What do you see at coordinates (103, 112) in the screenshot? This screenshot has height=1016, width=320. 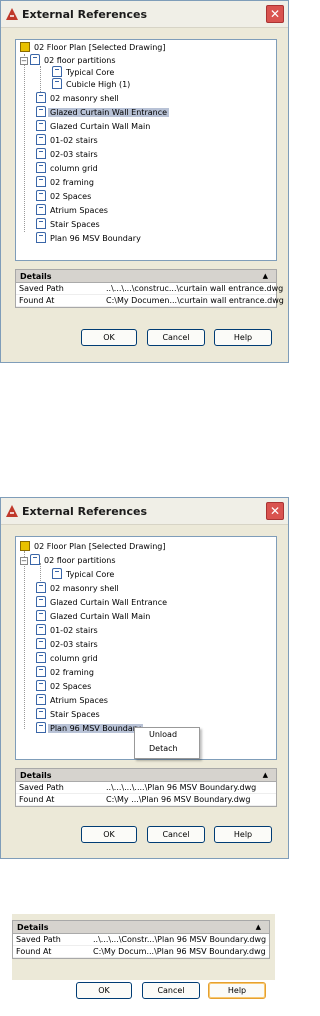 I see `tree-node-selected: Glazed Curtain Wall Entrance` at bounding box center [103, 112].